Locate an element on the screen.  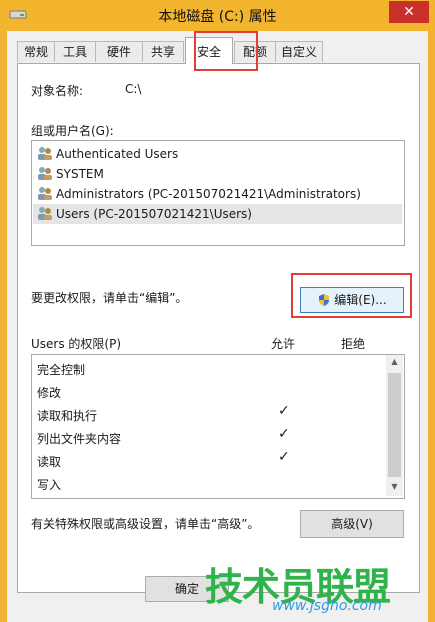
permission-row: 读取 is located at coordinates (49, 462).